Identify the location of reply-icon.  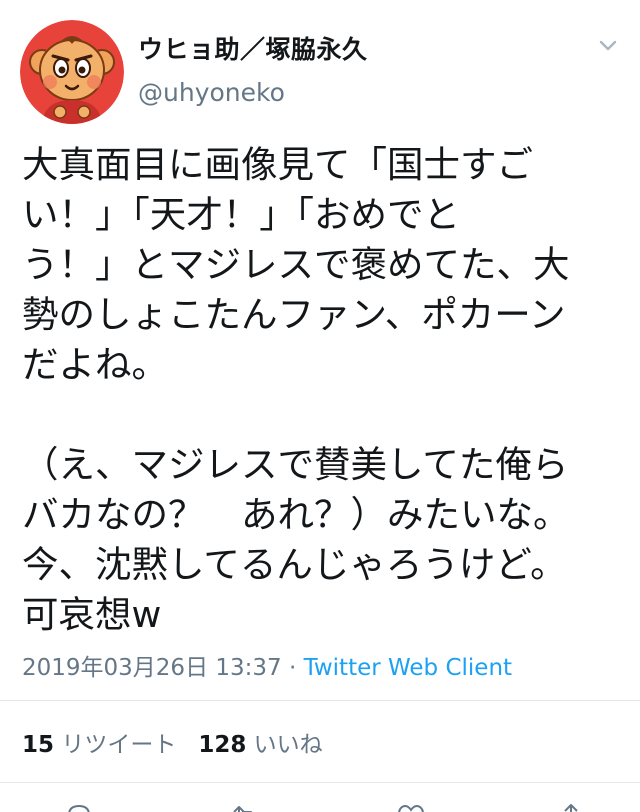
(79, 807).